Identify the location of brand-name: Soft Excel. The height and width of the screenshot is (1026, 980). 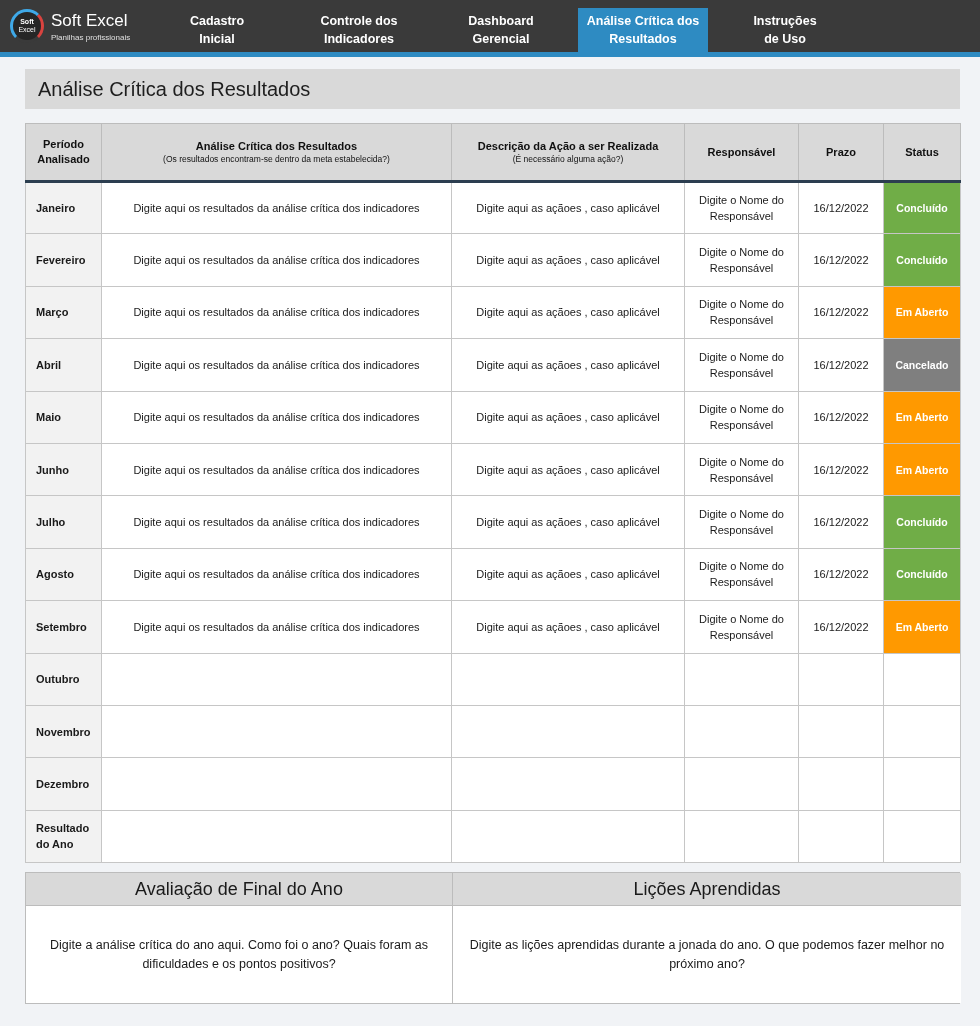
(90, 20).